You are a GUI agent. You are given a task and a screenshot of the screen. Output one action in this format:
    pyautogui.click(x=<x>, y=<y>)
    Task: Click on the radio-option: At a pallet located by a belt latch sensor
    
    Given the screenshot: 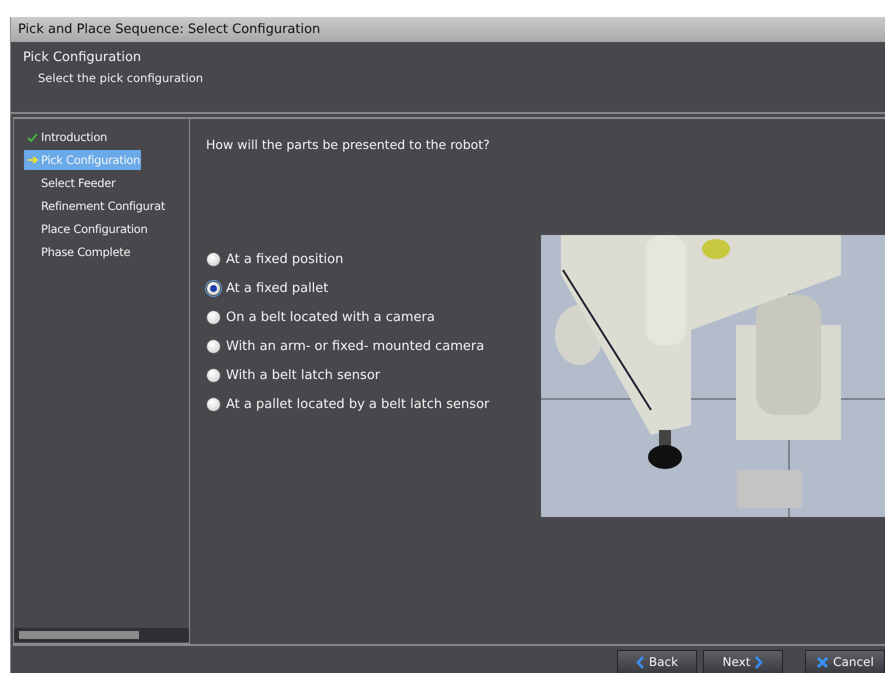 What is the action you would take?
    pyautogui.click(x=348, y=404)
    